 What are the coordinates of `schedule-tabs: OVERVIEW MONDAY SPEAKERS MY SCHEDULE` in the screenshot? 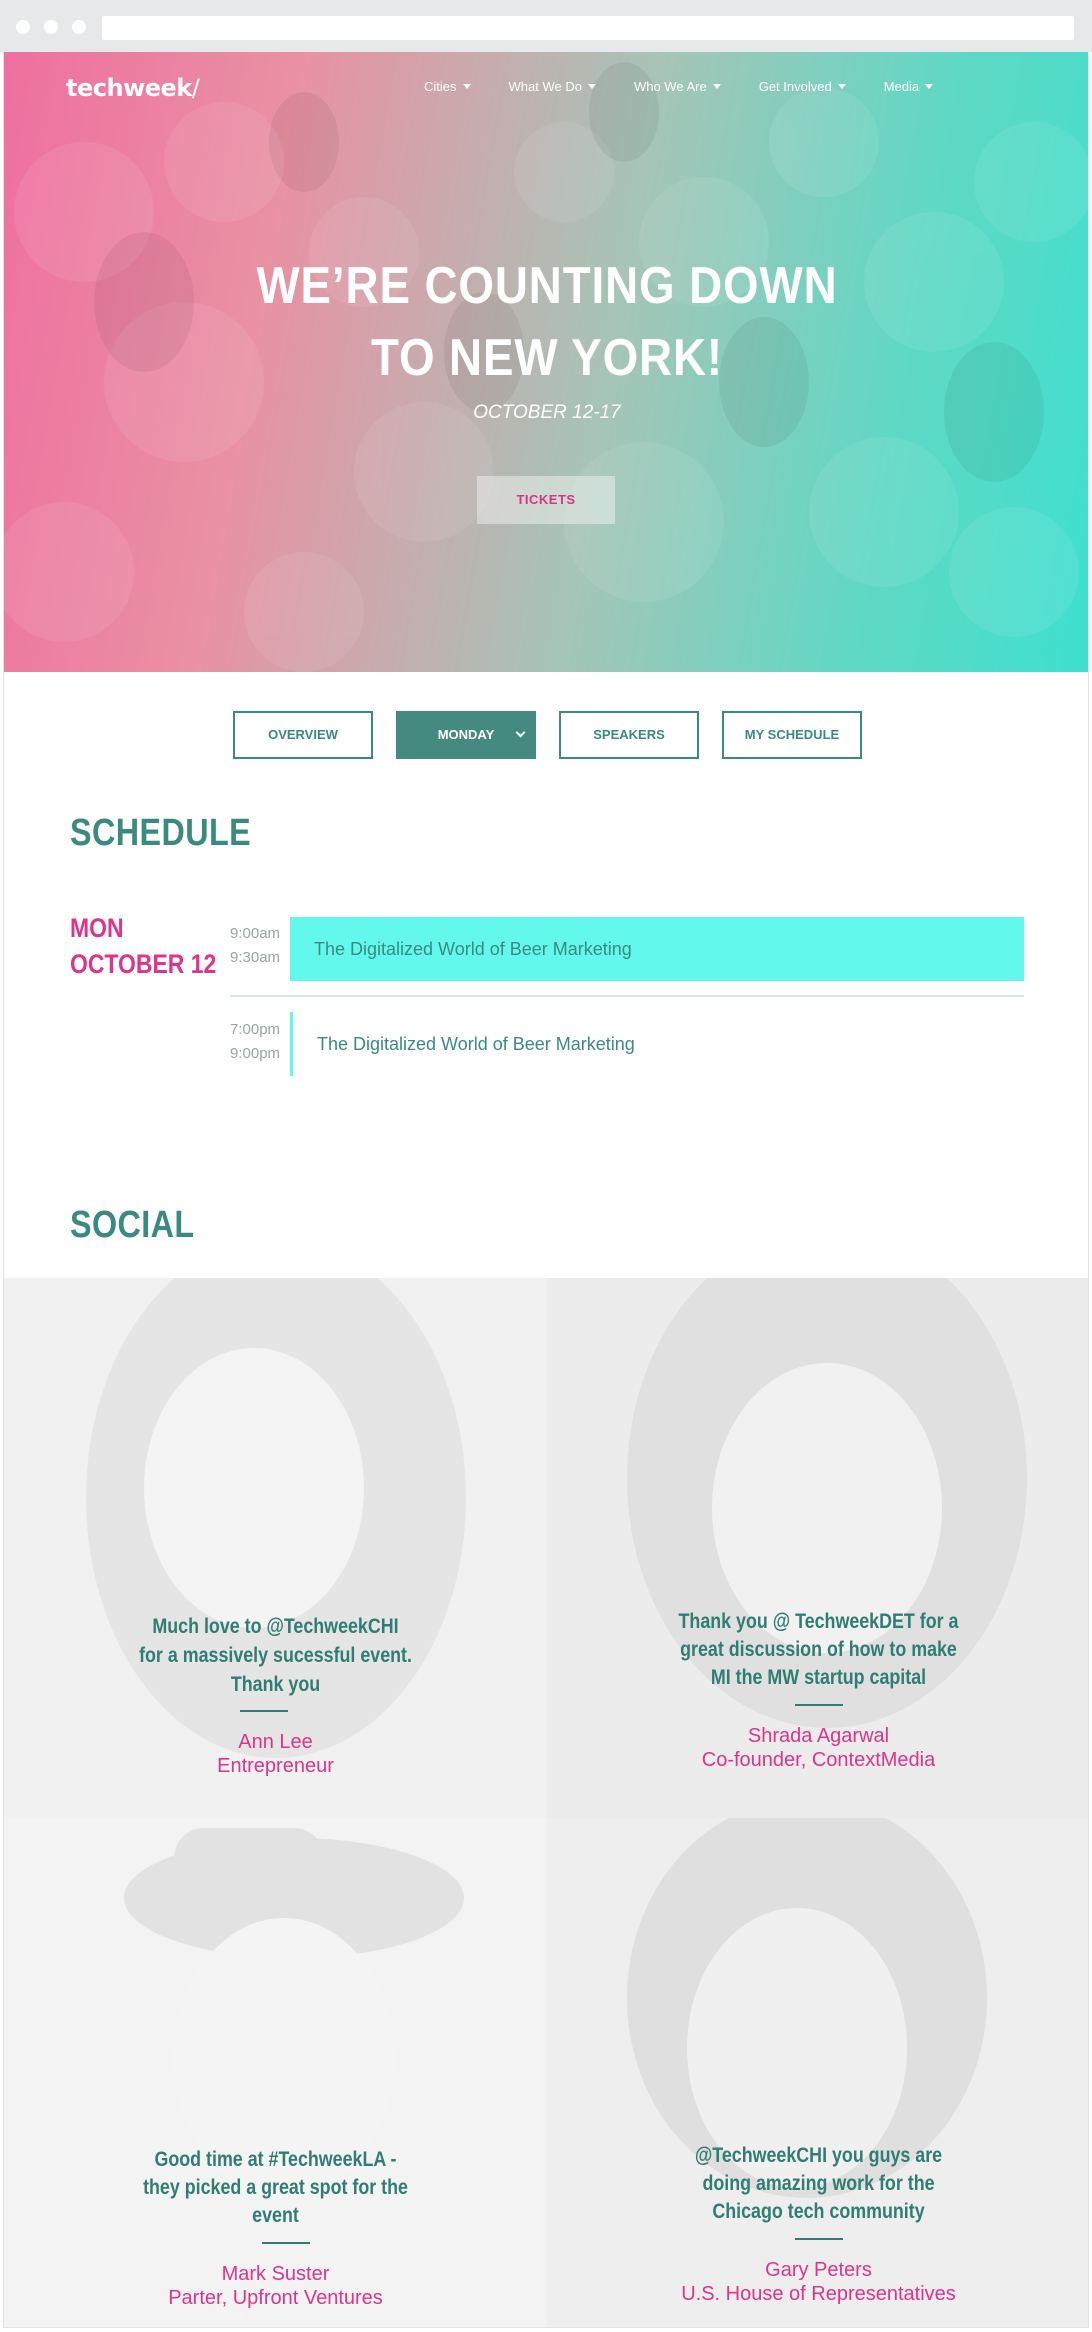 It's located at (559, 735).